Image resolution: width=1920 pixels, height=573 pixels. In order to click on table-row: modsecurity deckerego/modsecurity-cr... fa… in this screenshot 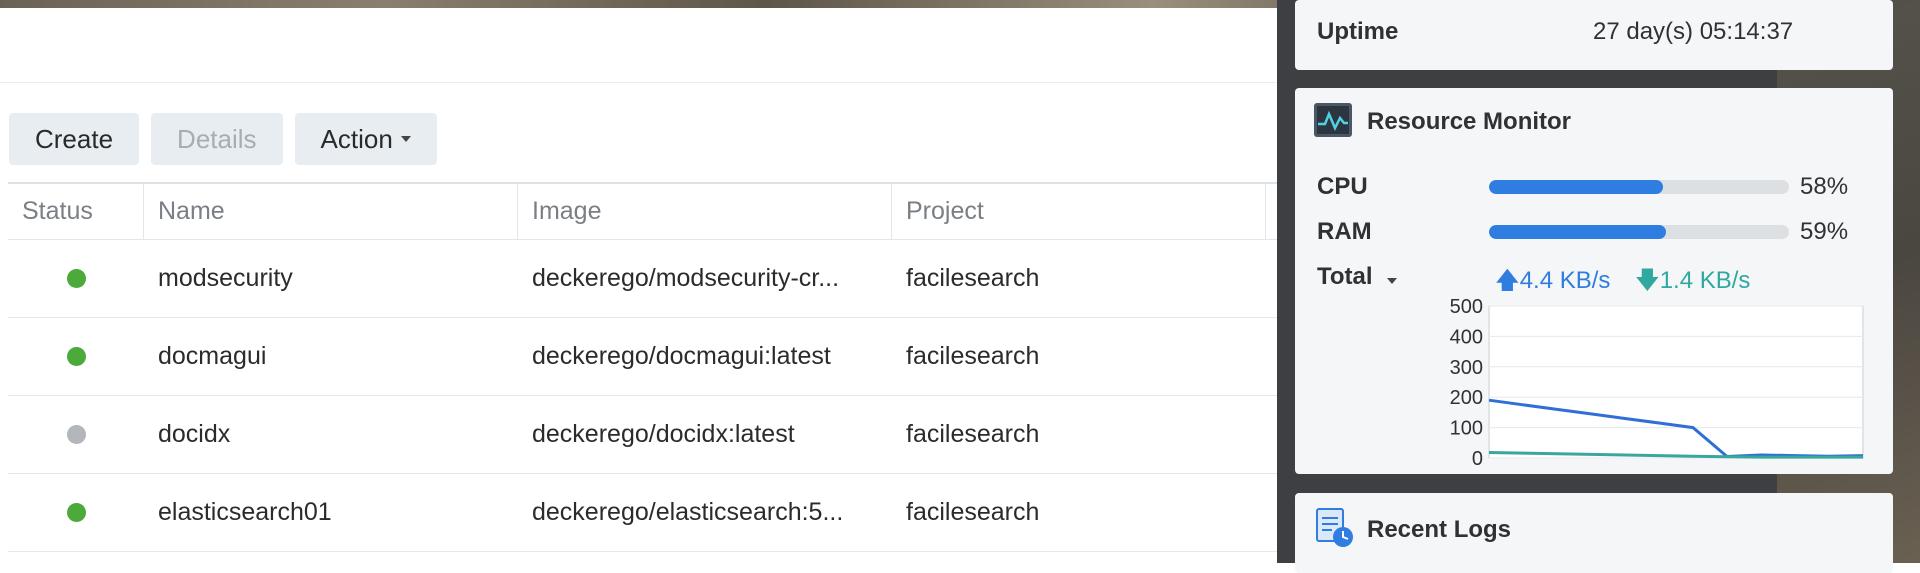, I will do `click(649, 279)`.